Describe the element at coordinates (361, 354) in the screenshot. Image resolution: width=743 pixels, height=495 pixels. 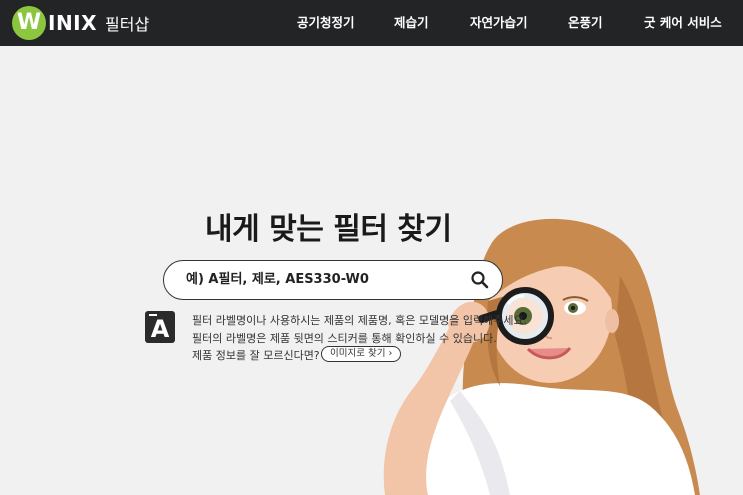
I see `image-search-button: 이미지로 찾기 ›` at that location.